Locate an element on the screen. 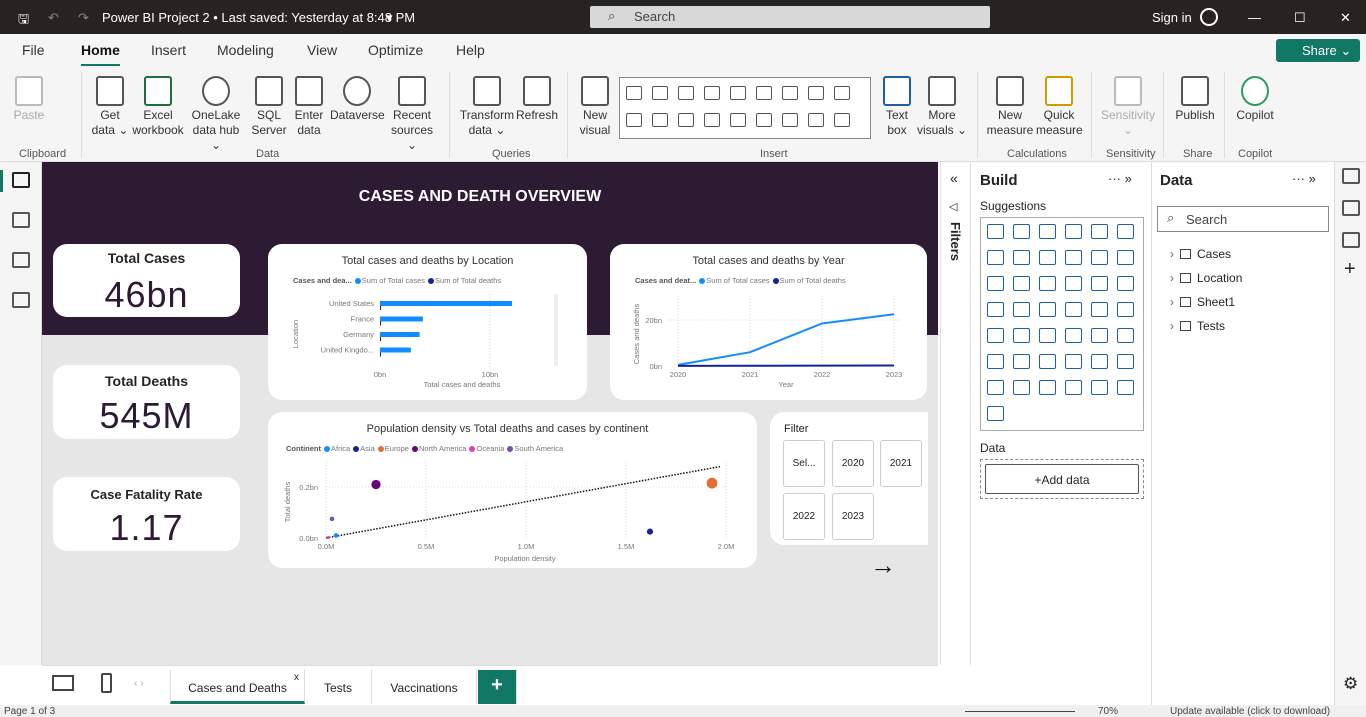  visuals-gallery is located at coordinates (745, 108).